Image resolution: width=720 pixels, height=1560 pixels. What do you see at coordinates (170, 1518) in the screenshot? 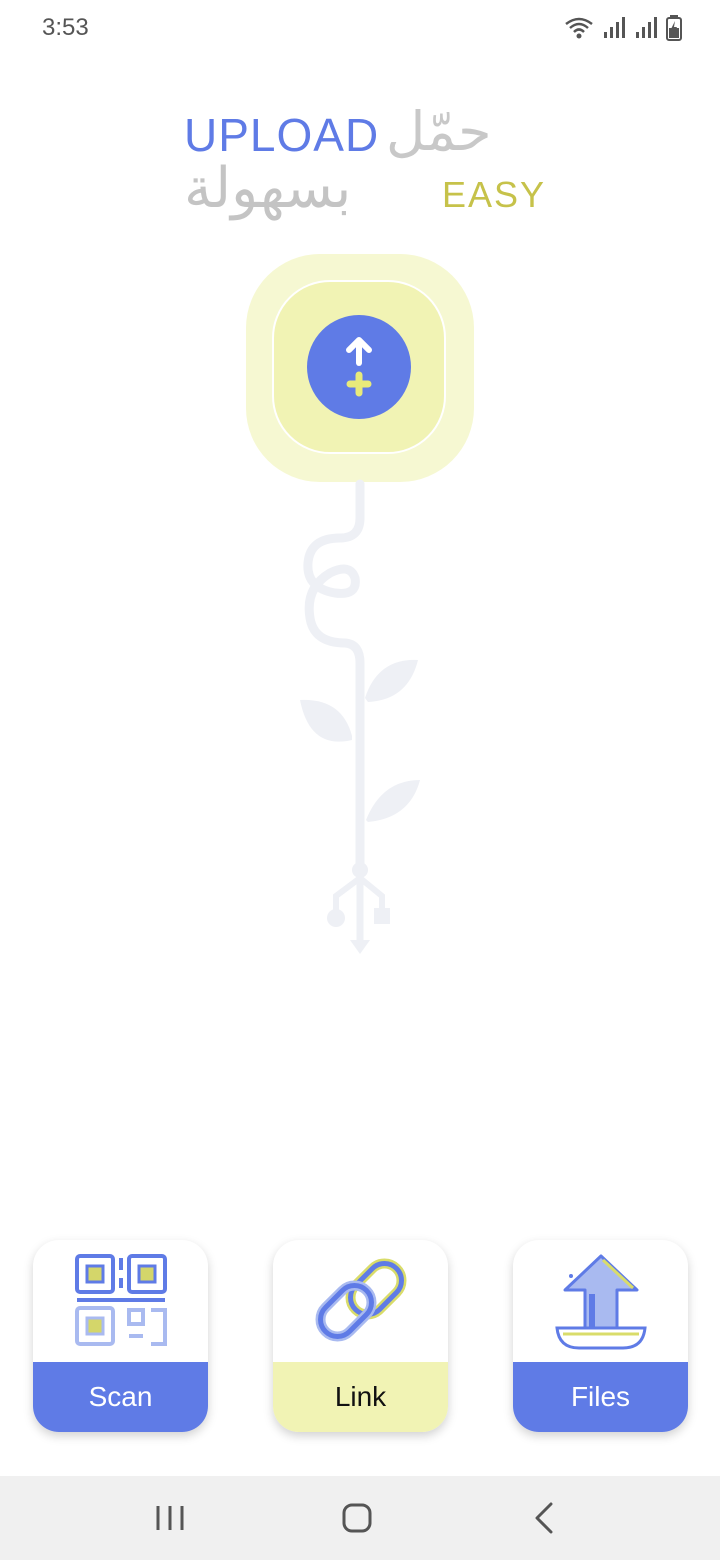
I see `recent-apps-icon` at bounding box center [170, 1518].